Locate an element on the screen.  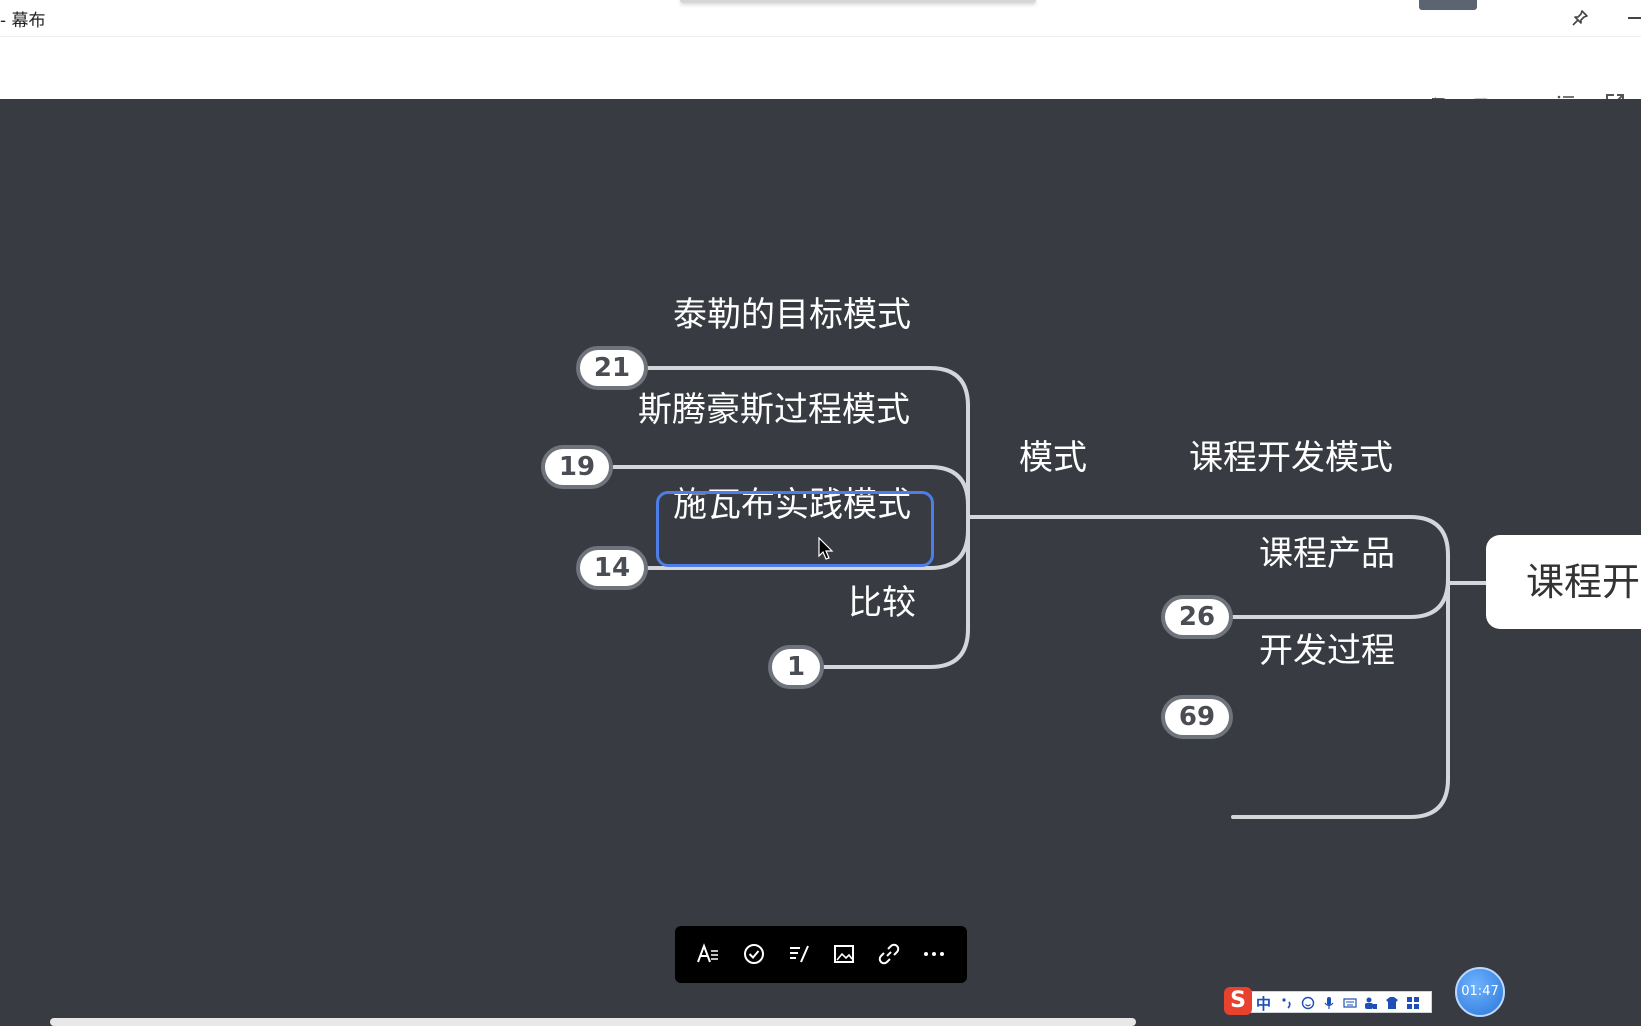
title-bar: - 幕布 is located at coordinates (820, 18).